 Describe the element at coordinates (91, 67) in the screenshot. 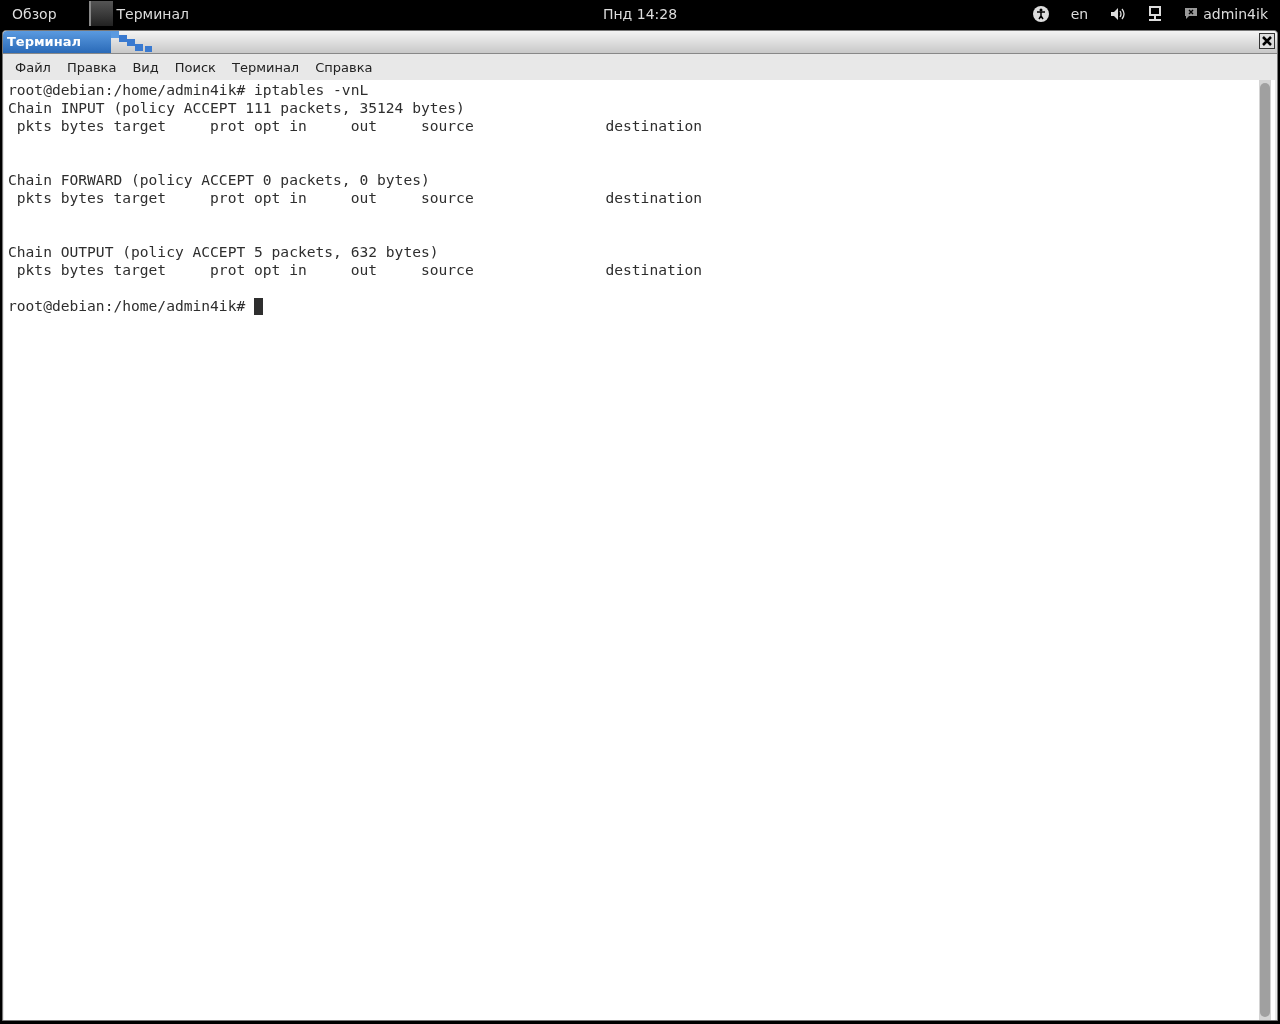

I see `menu-item: Правка` at that location.